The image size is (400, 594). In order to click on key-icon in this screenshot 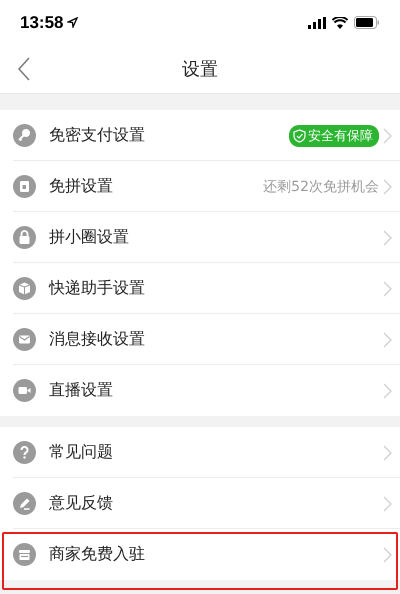, I will do `click(24, 135)`.